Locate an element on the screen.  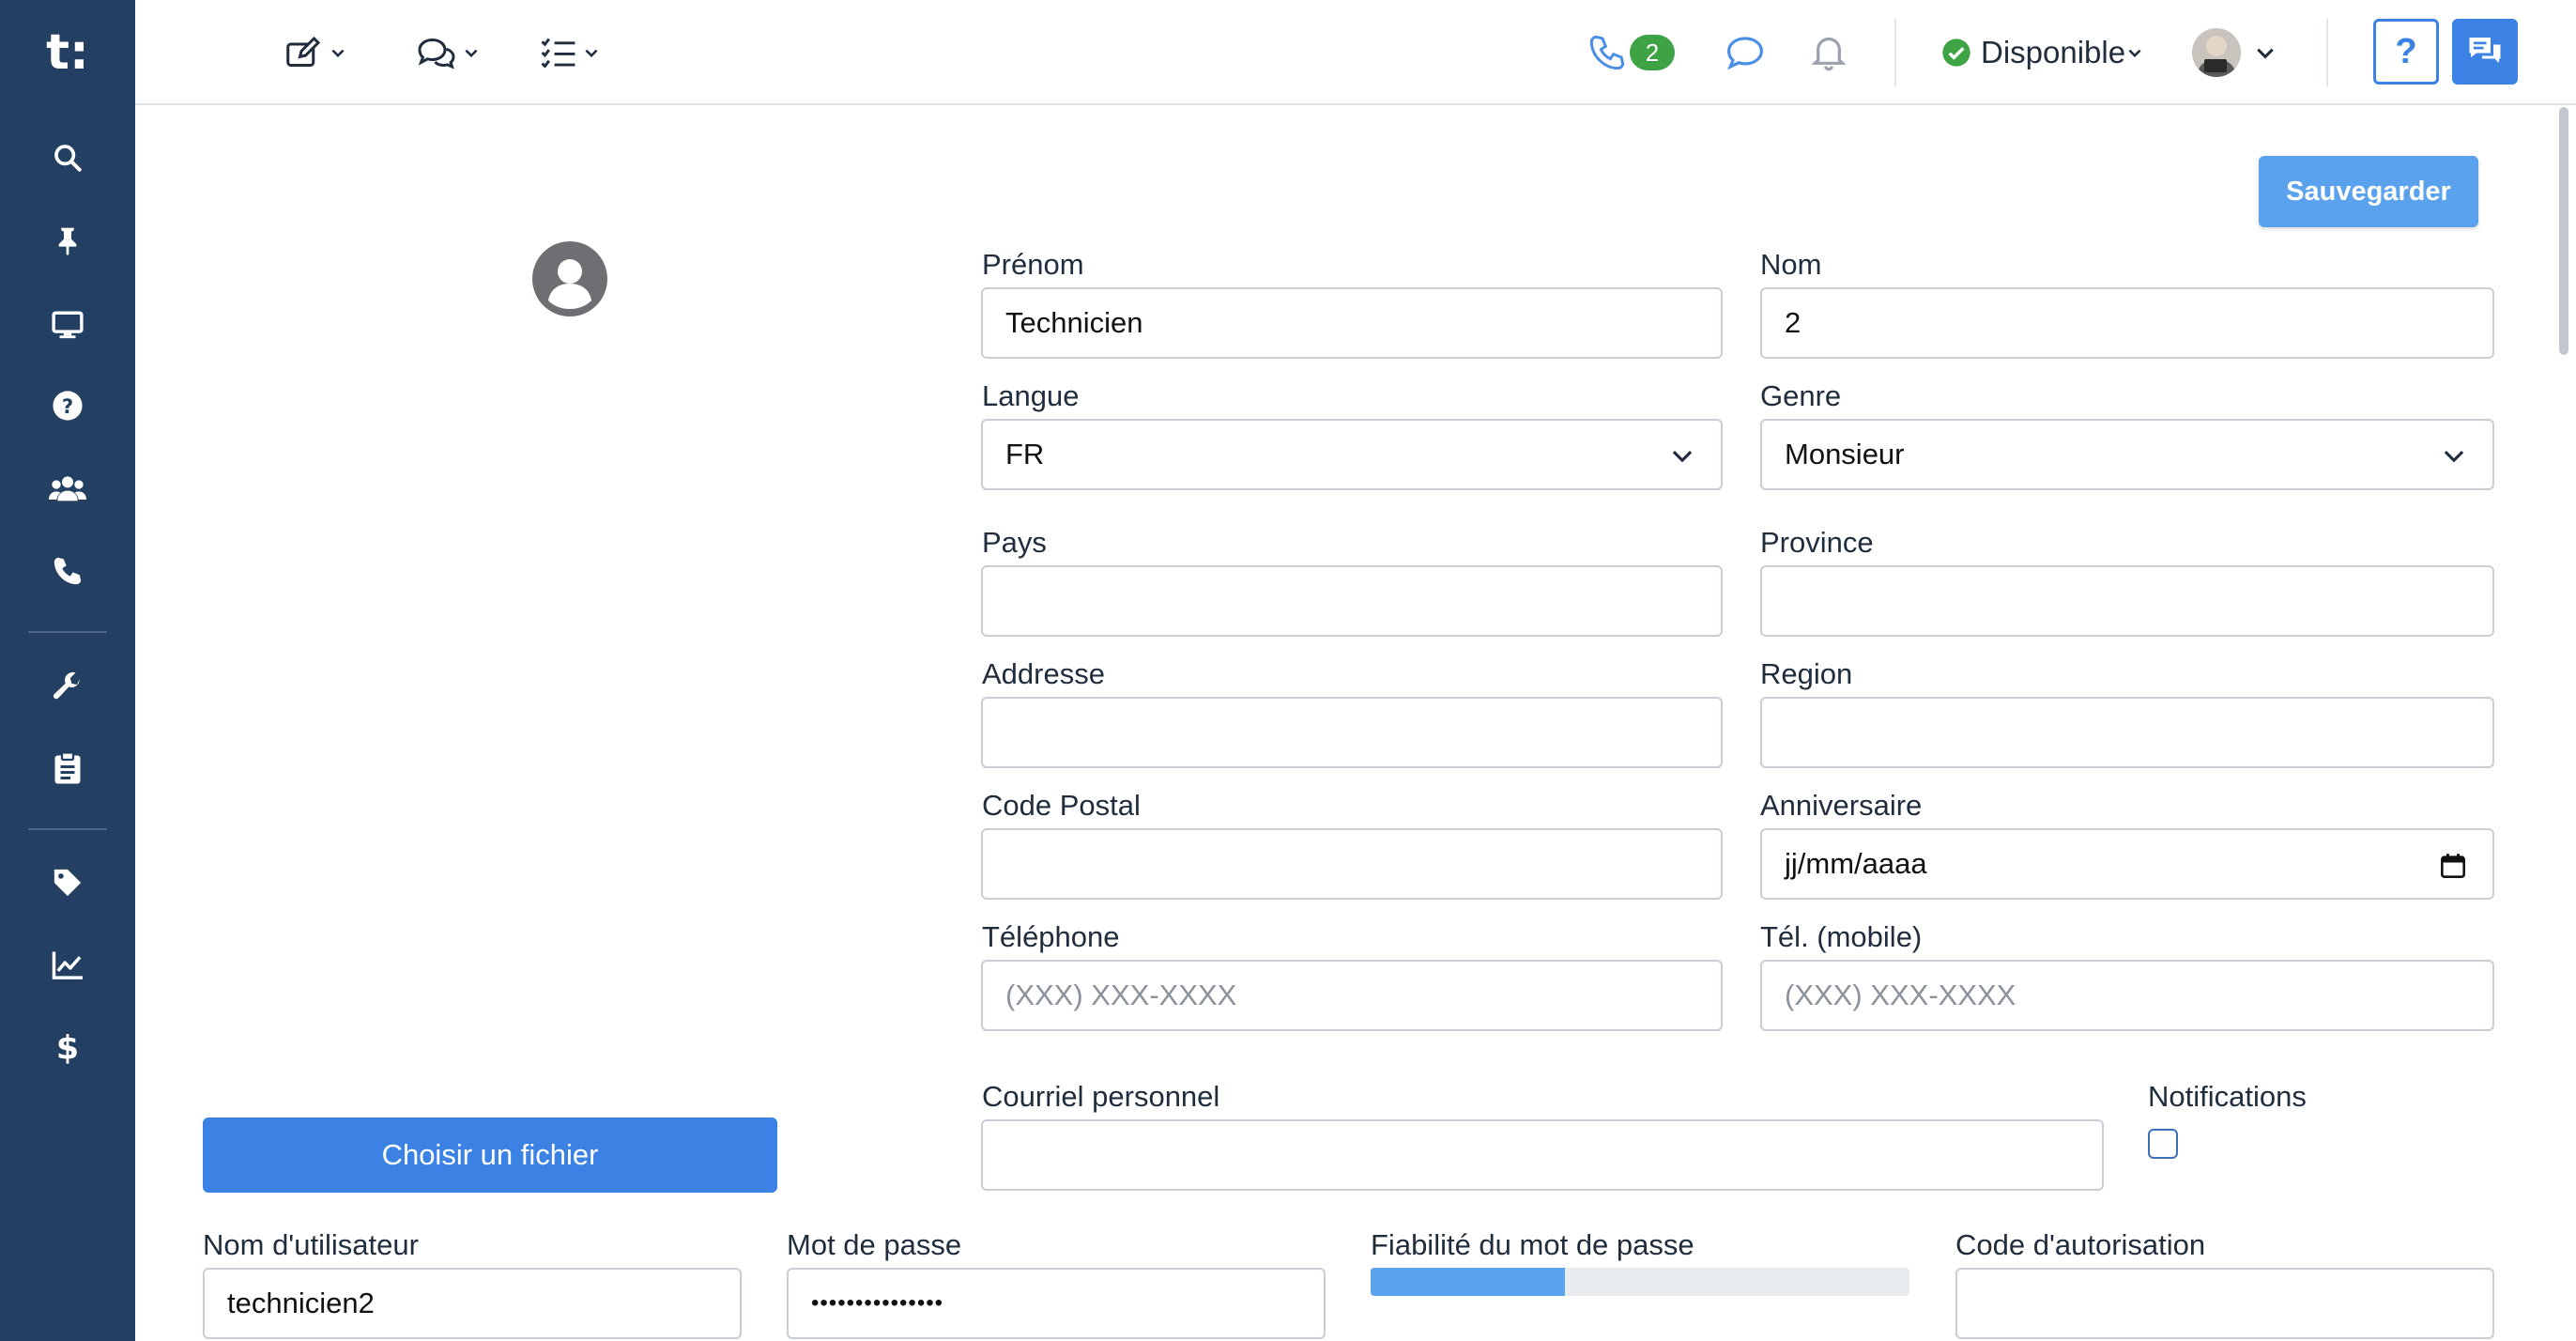
sidebar-item-users is located at coordinates (68, 489).